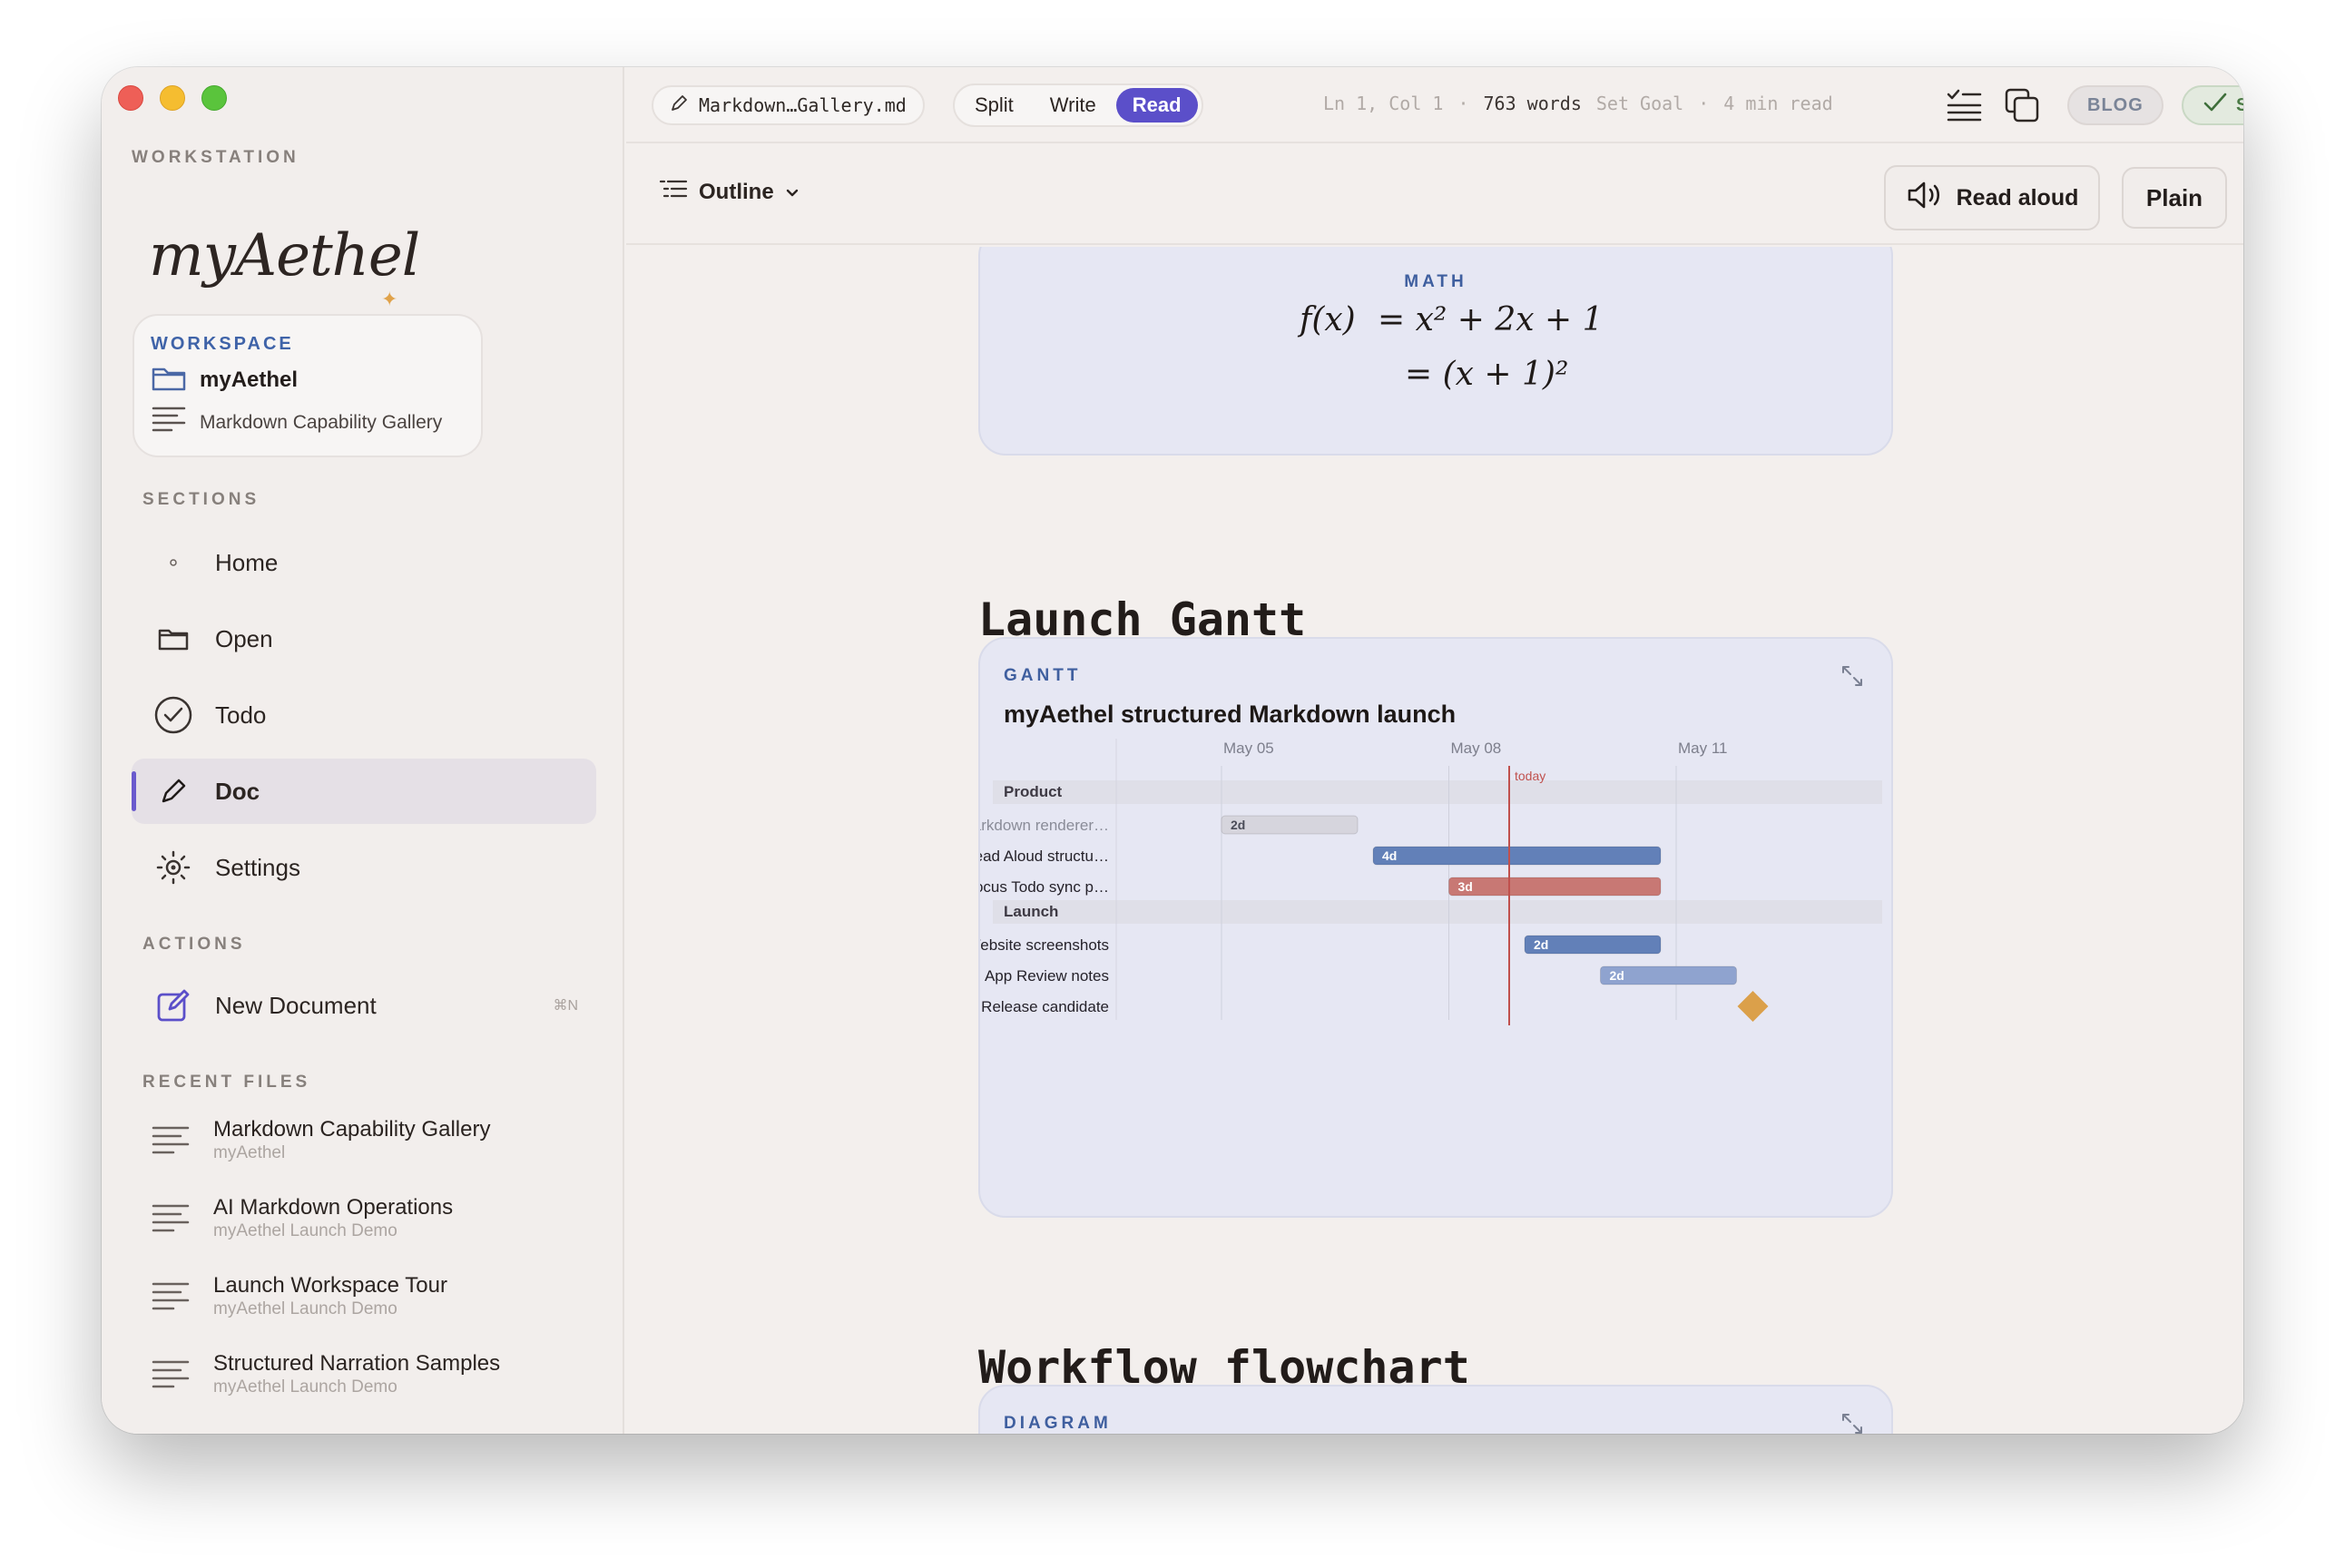 The width and height of the screenshot is (2345, 1568). What do you see at coordinates (222, 344) in the screenshot?
I see `workspace-header: WORKSPACE` at bounding box center [222, 344].